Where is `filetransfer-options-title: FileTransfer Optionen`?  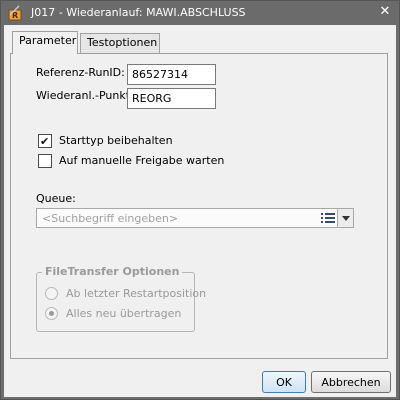 filetransfer-options-title: FileTransfer Optionen is located at coordinates (112, 271).